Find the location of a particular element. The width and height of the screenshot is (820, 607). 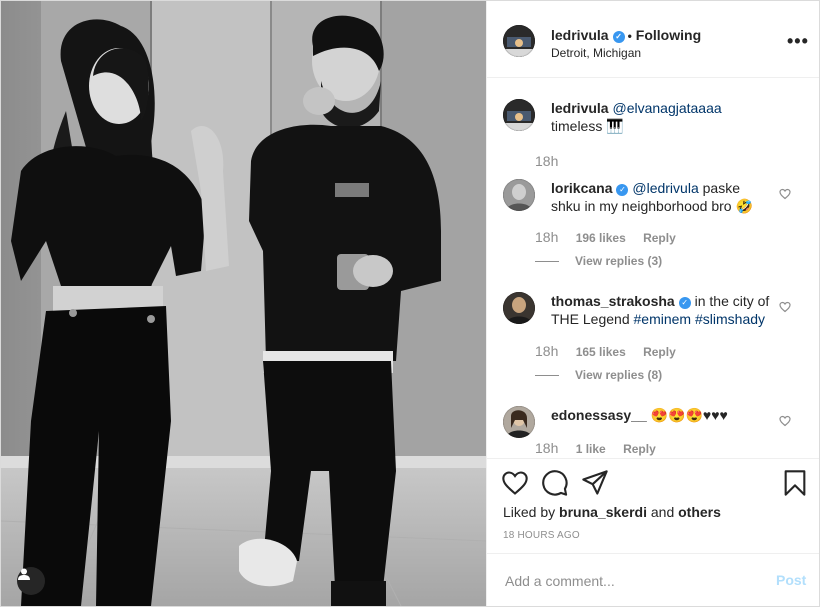

comment-mention: @ledrivula is located at coordinates (665, 188).